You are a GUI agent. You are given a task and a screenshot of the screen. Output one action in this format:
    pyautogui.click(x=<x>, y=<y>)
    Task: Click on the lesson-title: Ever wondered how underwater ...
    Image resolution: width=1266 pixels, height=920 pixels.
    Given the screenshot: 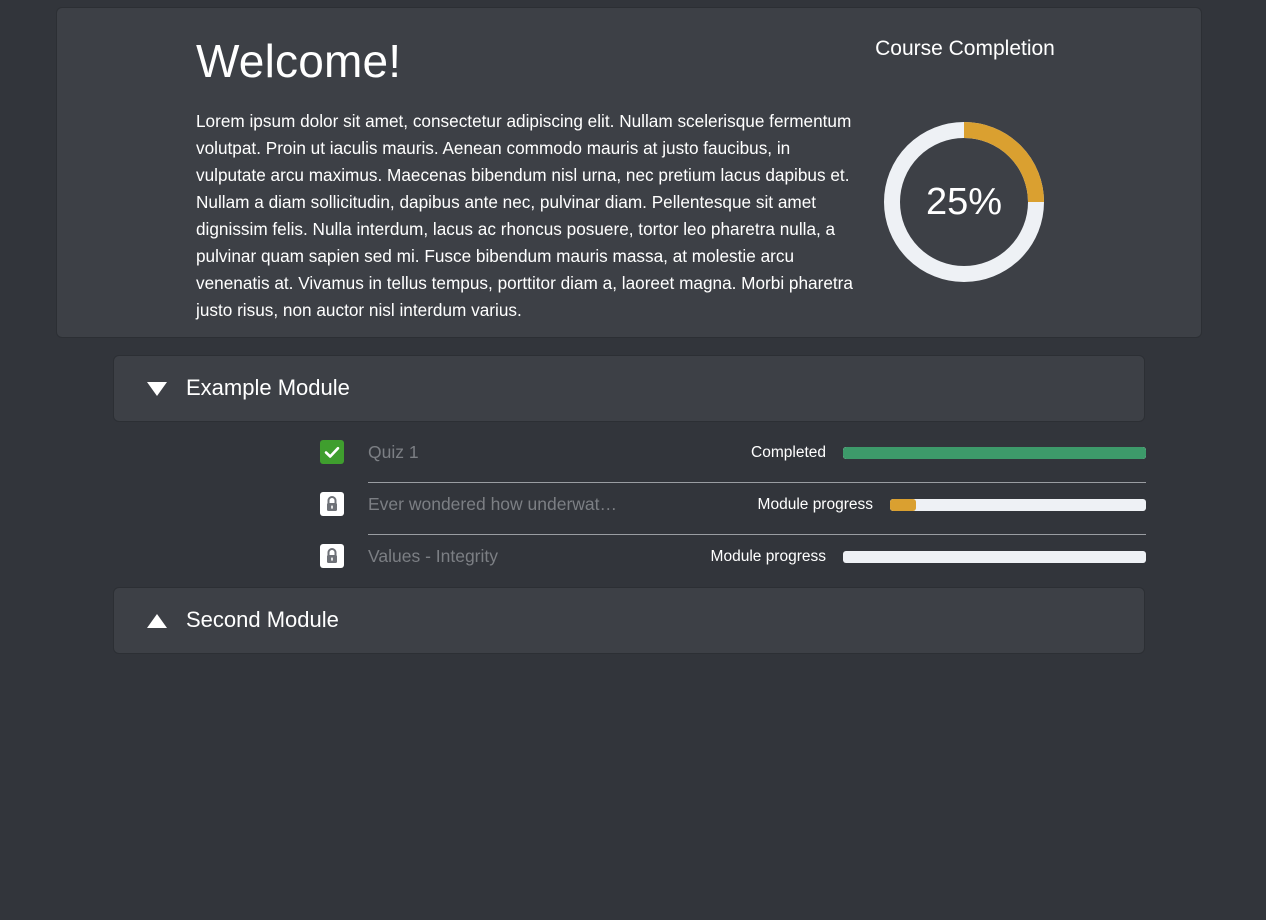 What is the action you would take?
    pyautogui.click(x=493, y=504)
    